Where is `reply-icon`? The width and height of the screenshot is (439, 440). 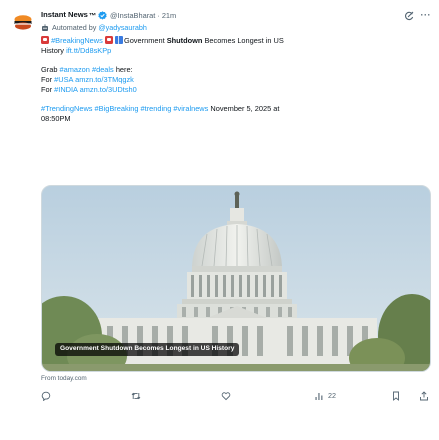 reply-icon is located at coordinates (46, 396).